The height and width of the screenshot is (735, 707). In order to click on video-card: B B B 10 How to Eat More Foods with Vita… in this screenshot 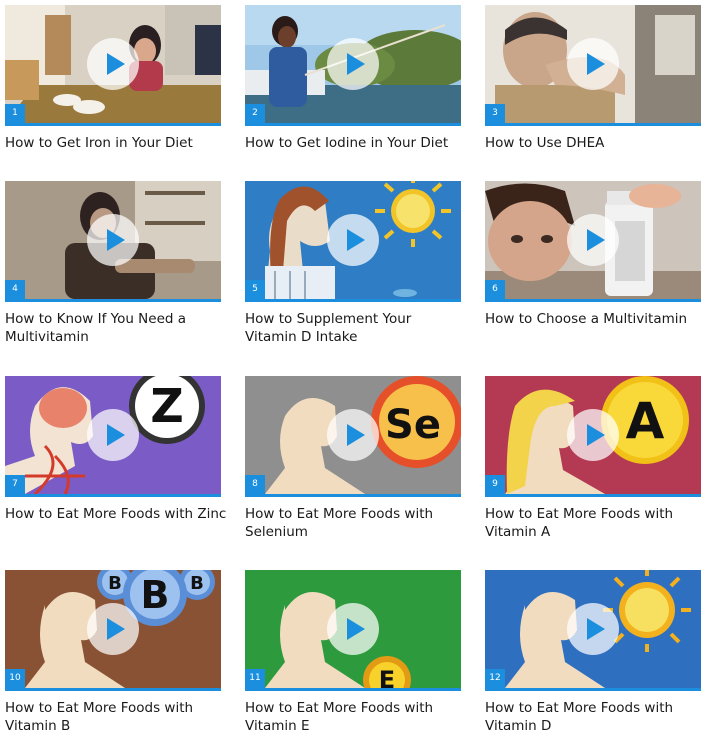, I will do `click(113, 652)`.